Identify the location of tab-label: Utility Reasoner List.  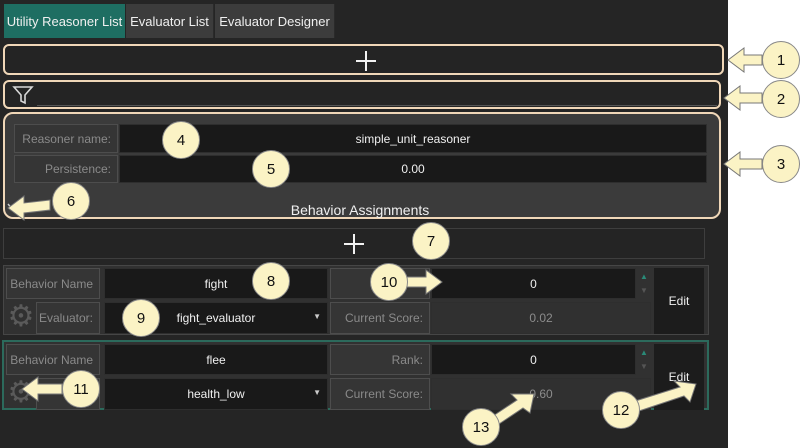
(64, 21).